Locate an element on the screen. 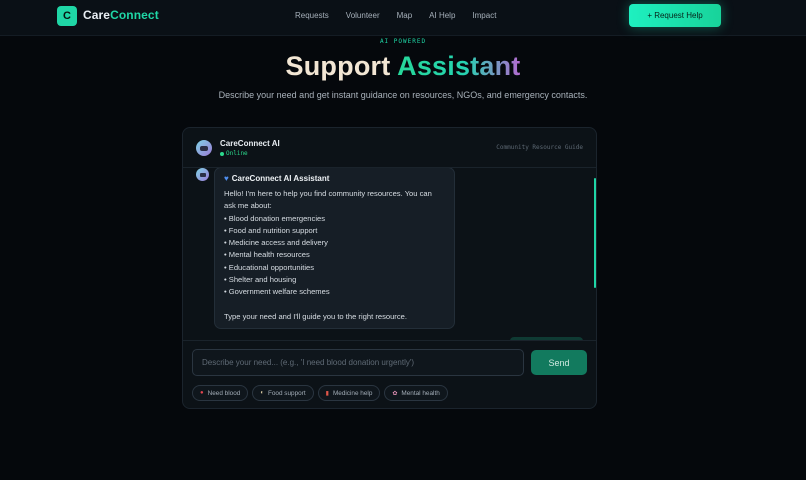 The image size is (806, 480). eyebrow-label: AI POWERED is located at coordinates (403, 41).